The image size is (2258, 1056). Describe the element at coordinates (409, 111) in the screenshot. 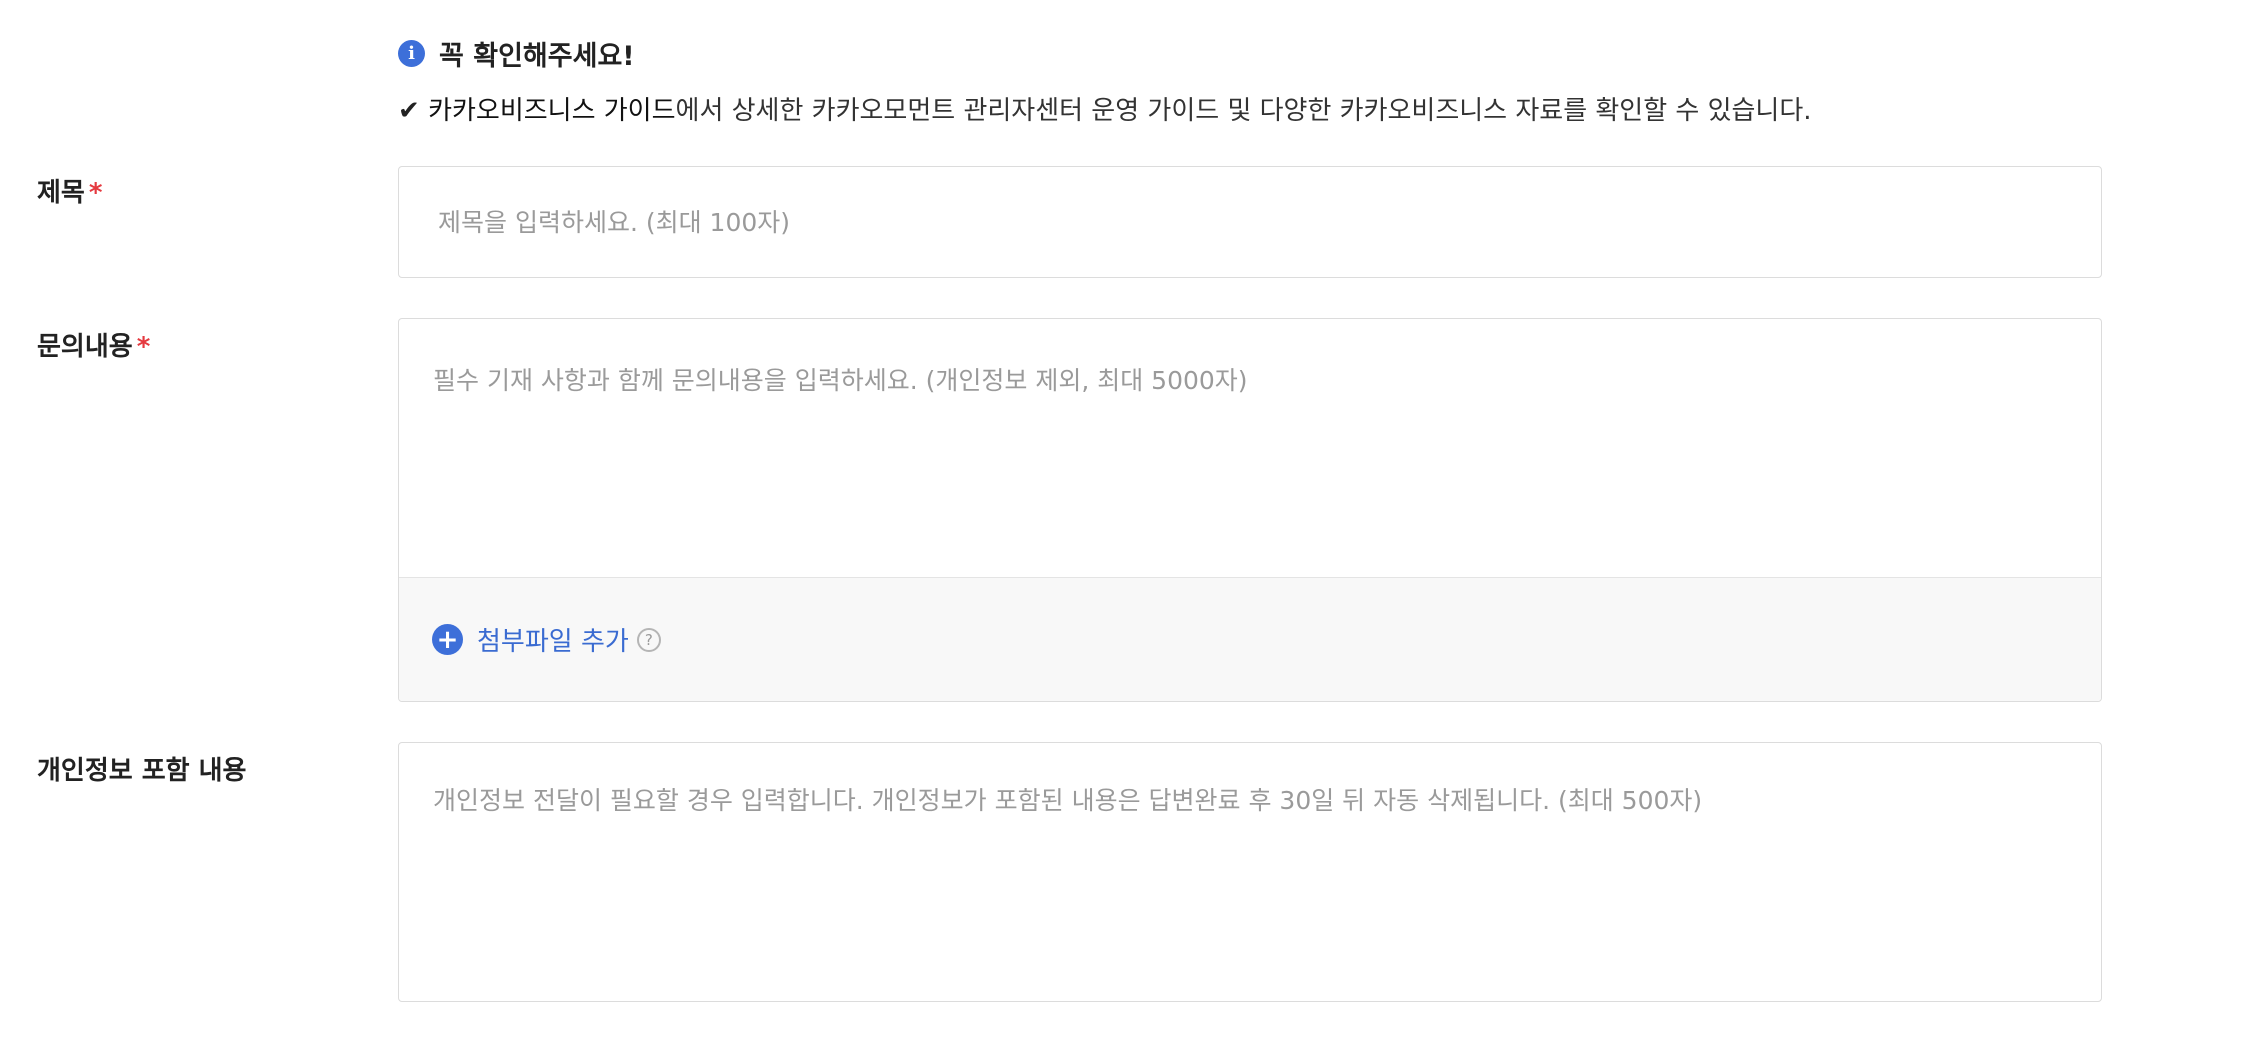

I see `check-icon: ✔` at that location.